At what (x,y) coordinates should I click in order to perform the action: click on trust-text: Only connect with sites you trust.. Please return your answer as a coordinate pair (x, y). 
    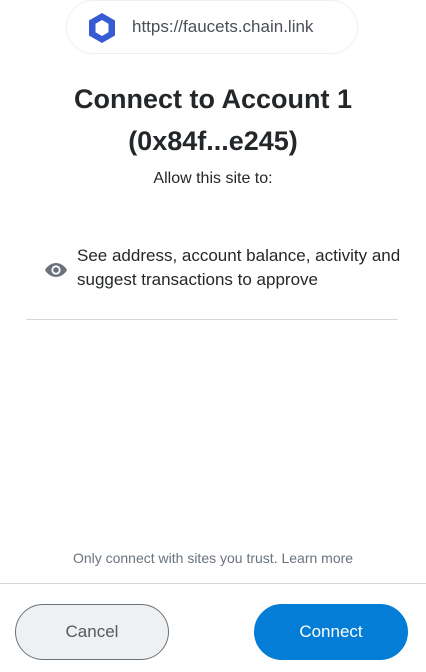
    Looking at the image, I should click on (175, 558).